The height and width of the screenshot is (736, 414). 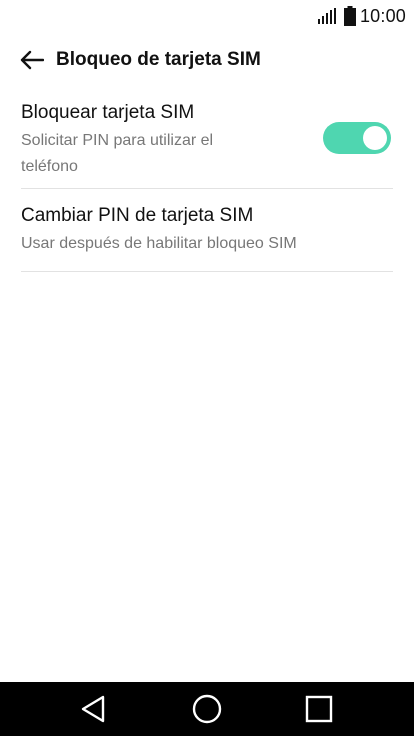 What do you see at coordinates (159, 243) in the screenshot?
I see `change-pin-subtitle: Usar después de habilitar bloqueo SIM` at bounding box center [159, 243].